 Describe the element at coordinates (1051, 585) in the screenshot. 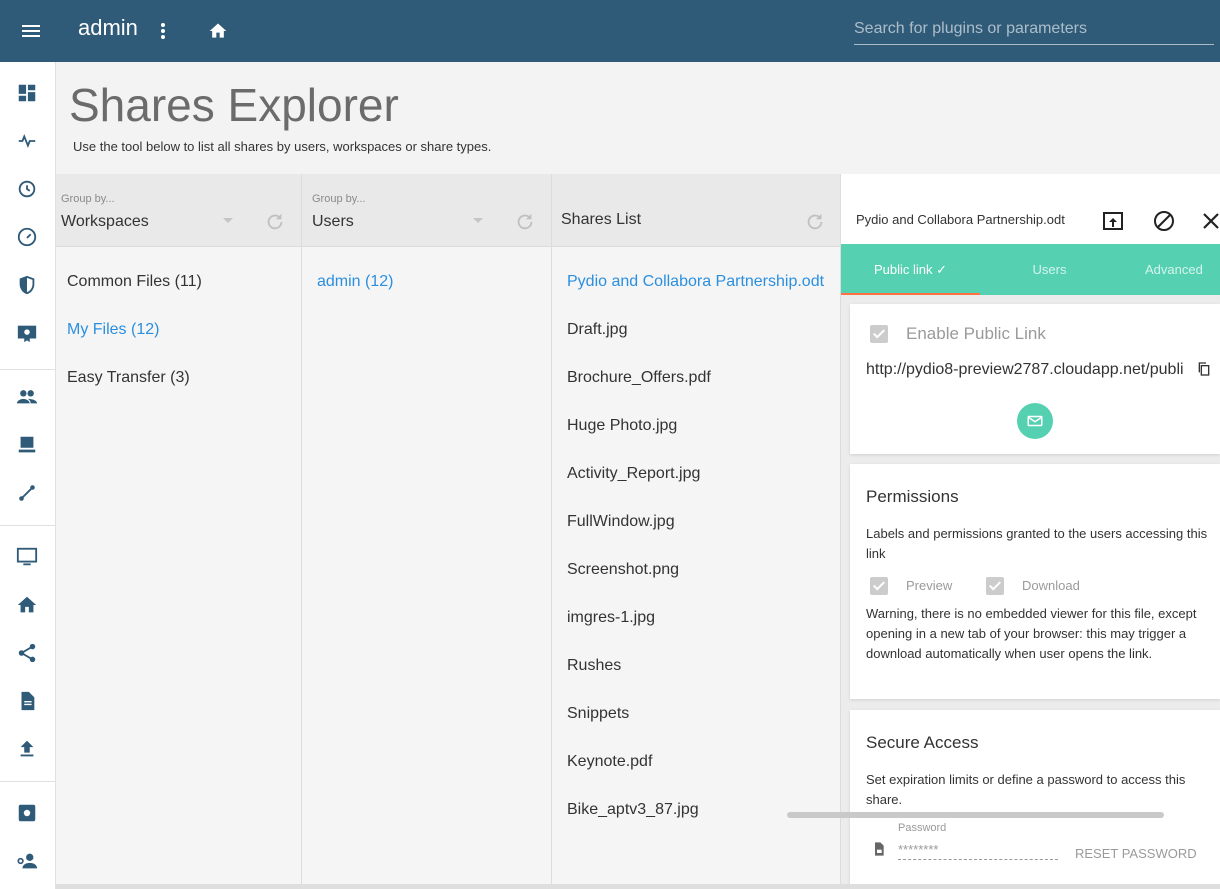

I see `download-label: Download` at that location.